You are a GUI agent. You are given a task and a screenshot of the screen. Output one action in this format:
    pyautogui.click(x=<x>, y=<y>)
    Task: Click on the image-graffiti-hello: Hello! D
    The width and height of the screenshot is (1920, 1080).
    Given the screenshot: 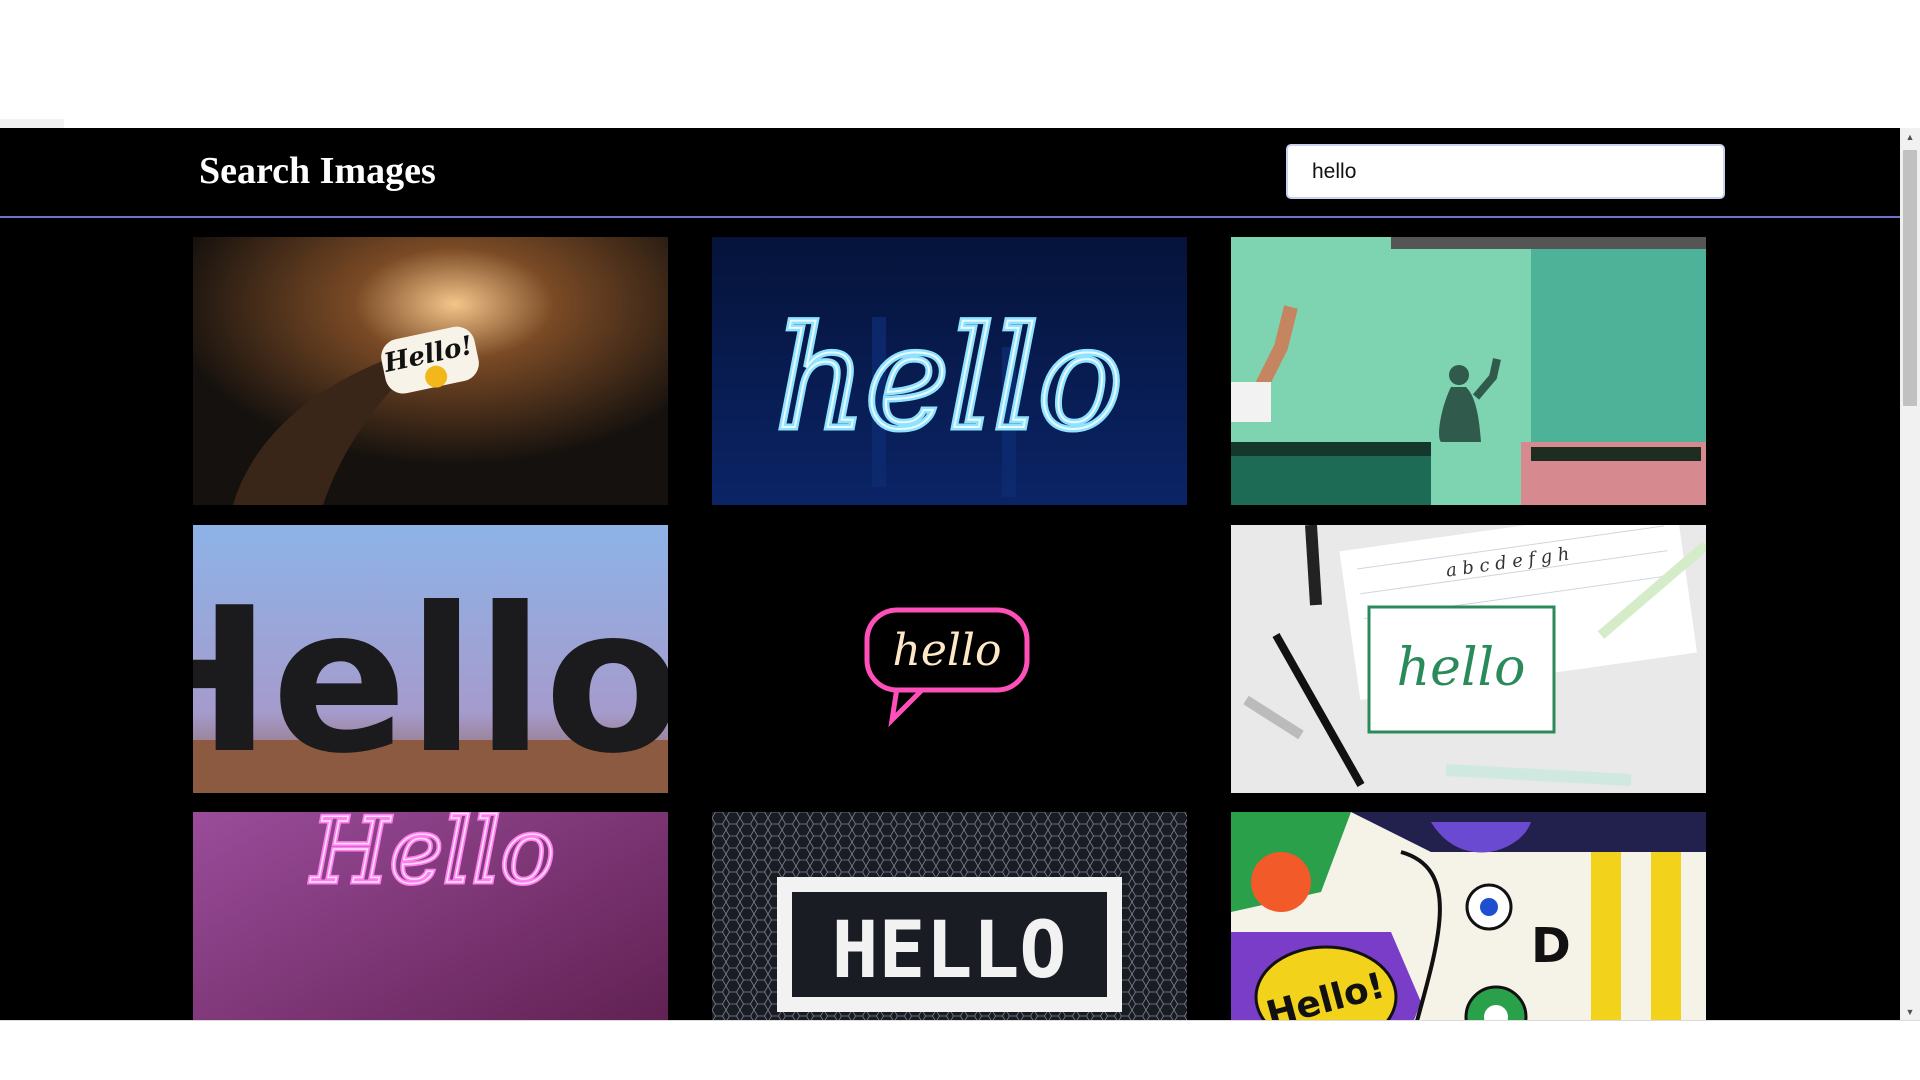 What is the action you would take?
    pyautogui.click(x=1468, y=916)
    